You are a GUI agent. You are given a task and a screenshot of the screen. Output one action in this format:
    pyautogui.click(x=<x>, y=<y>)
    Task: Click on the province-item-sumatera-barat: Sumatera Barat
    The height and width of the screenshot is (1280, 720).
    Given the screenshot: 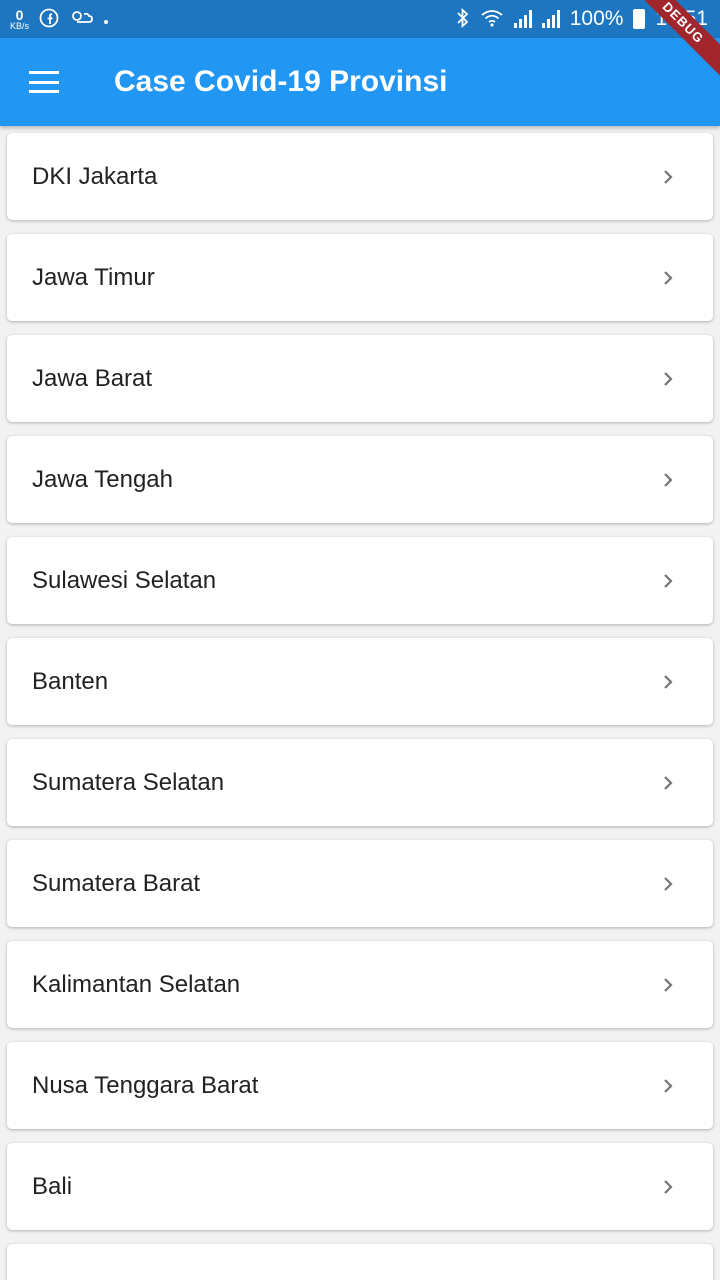 What is the action you would take?
    pyautogui.click(x=360, y=883)
    